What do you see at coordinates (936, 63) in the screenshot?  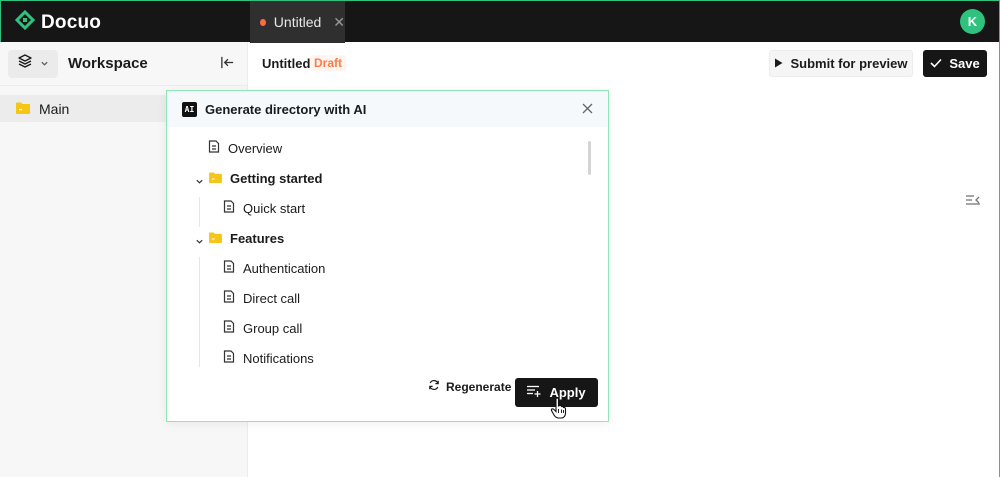 I see `check-icon` at bounding box center [936, 63].